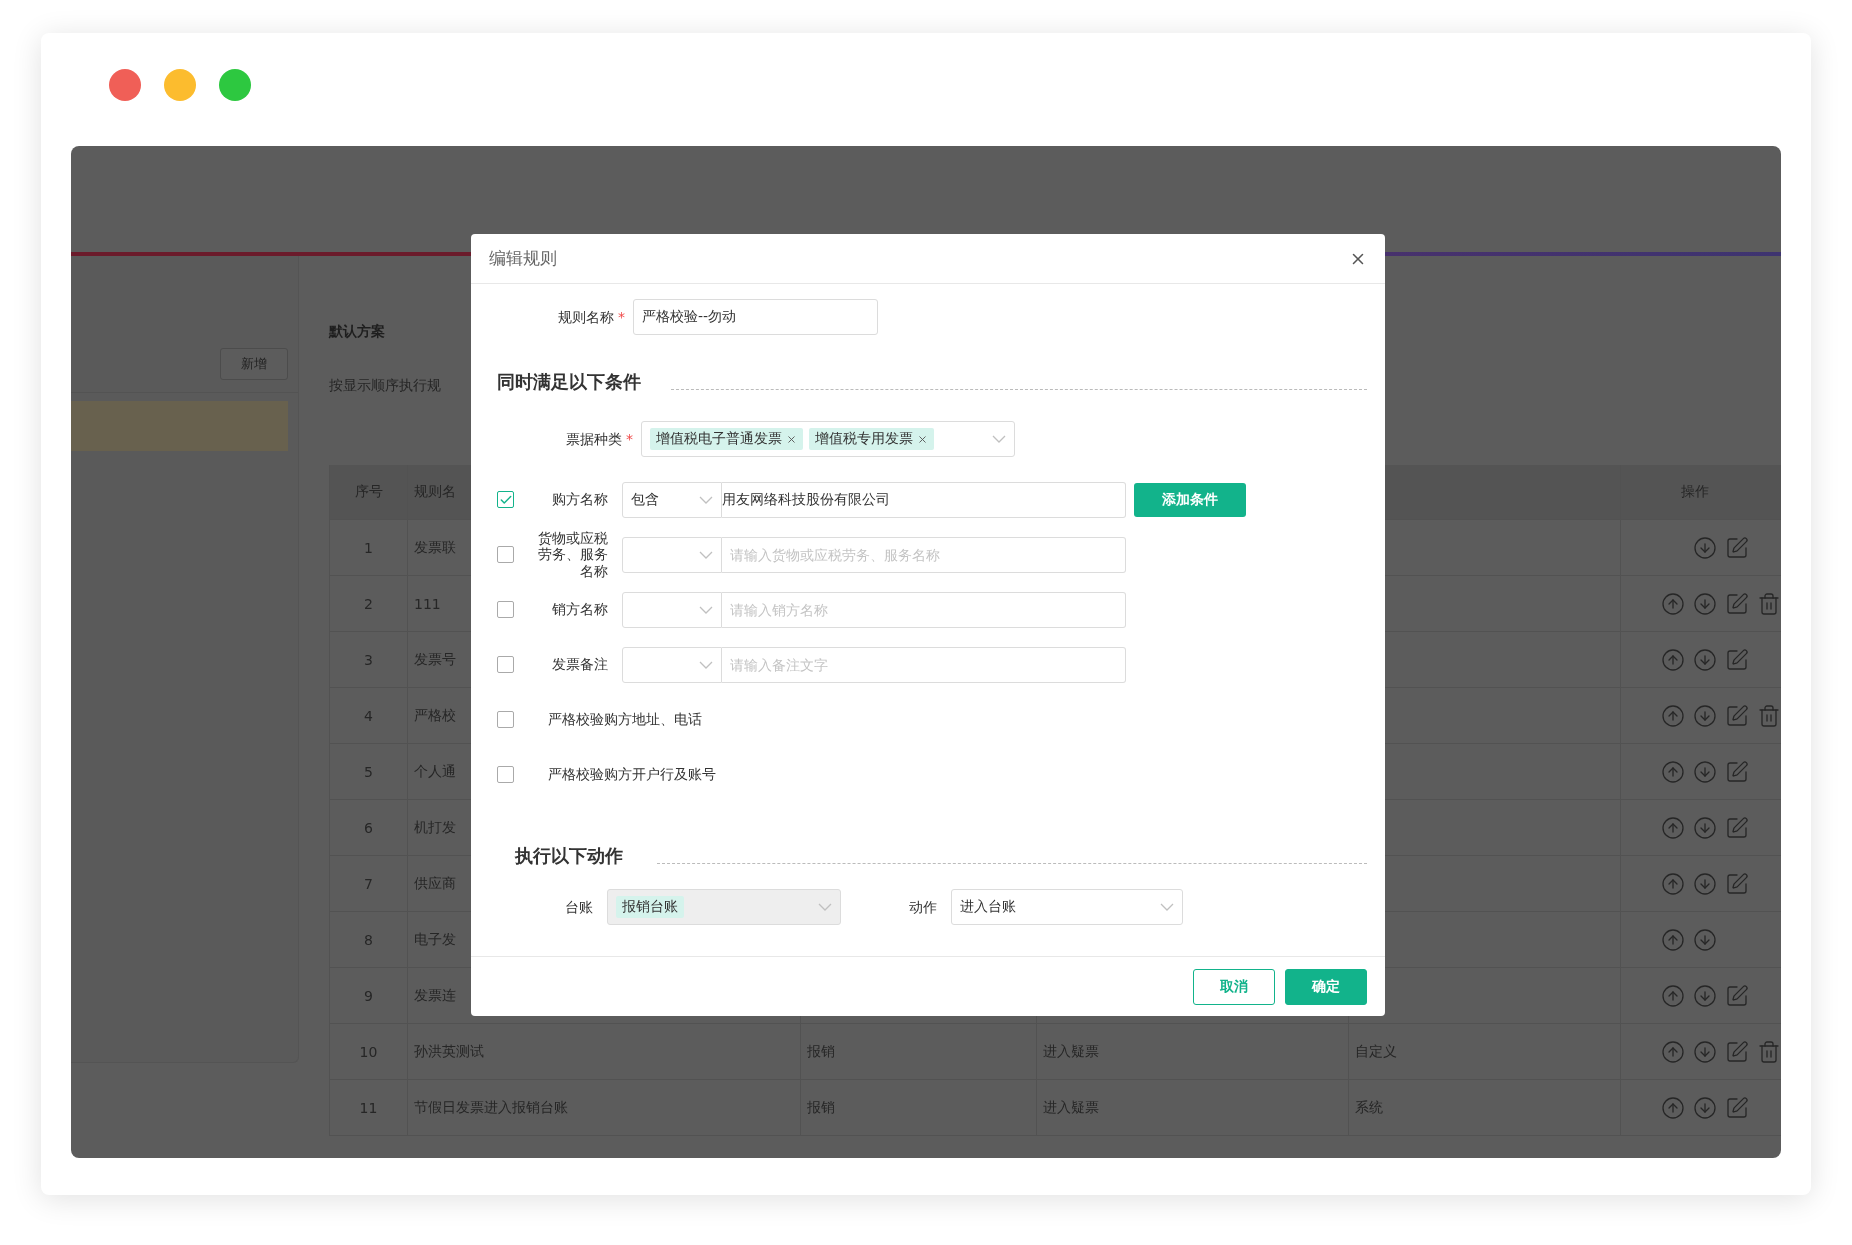 The height and width of the screenshot is (1245, 1852). What do you see at coordinates (672, 499) in the screenshot?
I see `operator-select: 包含` at bounding box center [672, 499].